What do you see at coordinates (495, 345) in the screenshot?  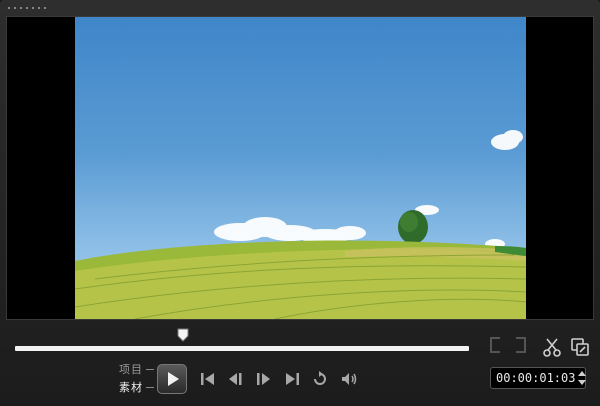 I see `mark-in-icon` at bounding box center [495, 345].